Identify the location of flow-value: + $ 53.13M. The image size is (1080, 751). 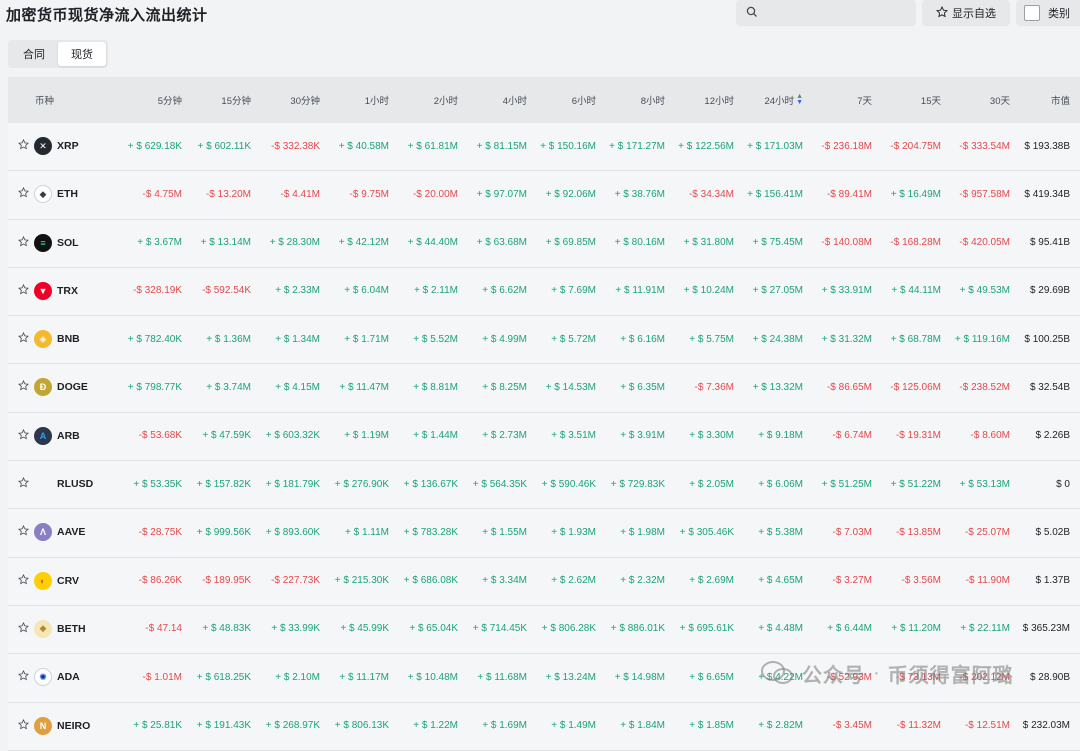
(984, 484).